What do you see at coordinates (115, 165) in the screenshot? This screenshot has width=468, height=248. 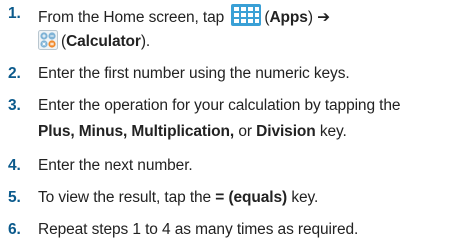 I see `step-text: Enter the next number.` at bounding box center [115, 165].